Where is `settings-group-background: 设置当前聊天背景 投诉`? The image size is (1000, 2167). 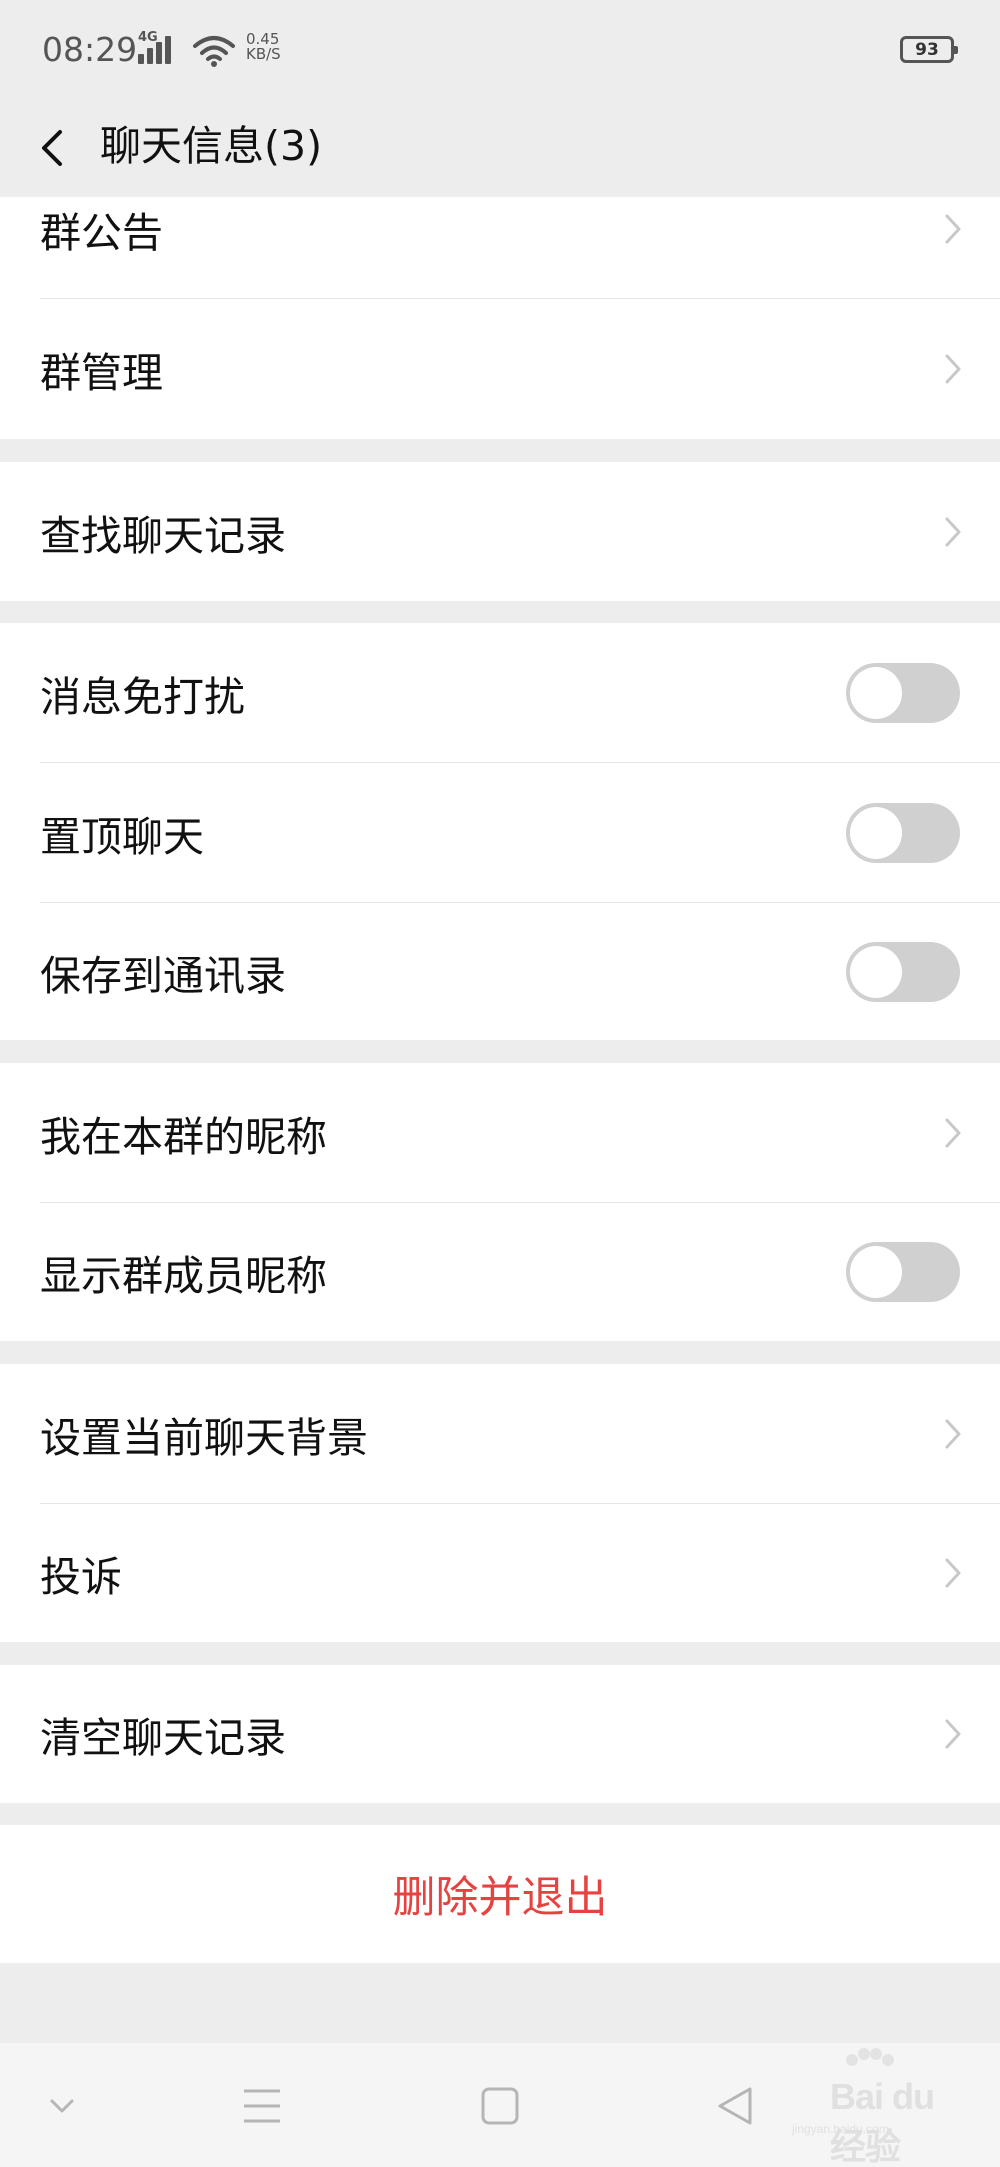
settings-group-background: 设置当前聊天背景 投诉 is located at coordinates (500, 1503).